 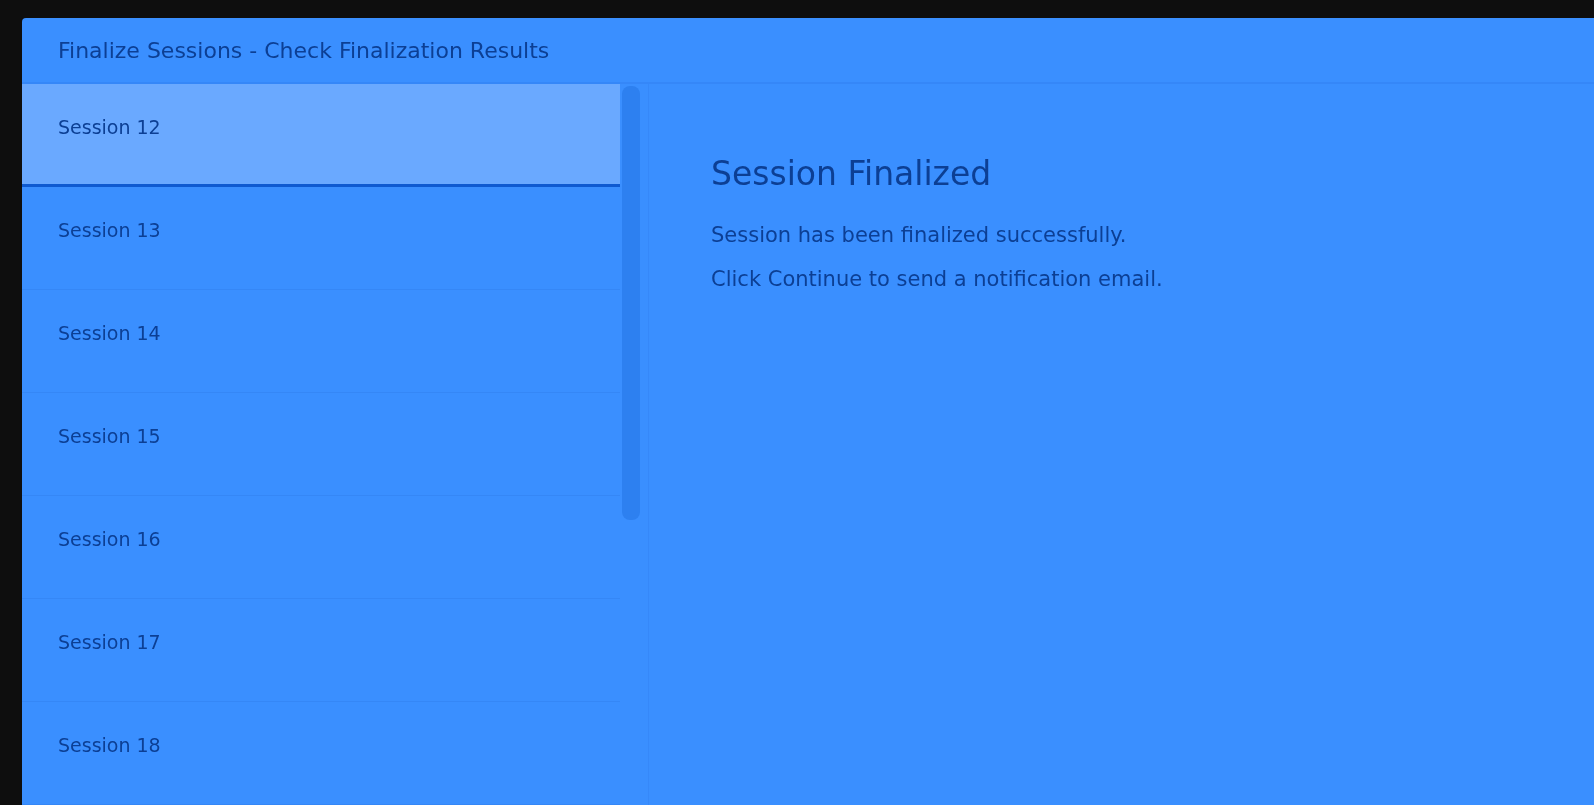 What do you see at coordinates (937, 279) in the screenshot?
I see `result-message: Click Continue to send a notification email.` at bounding box center [937, 279].